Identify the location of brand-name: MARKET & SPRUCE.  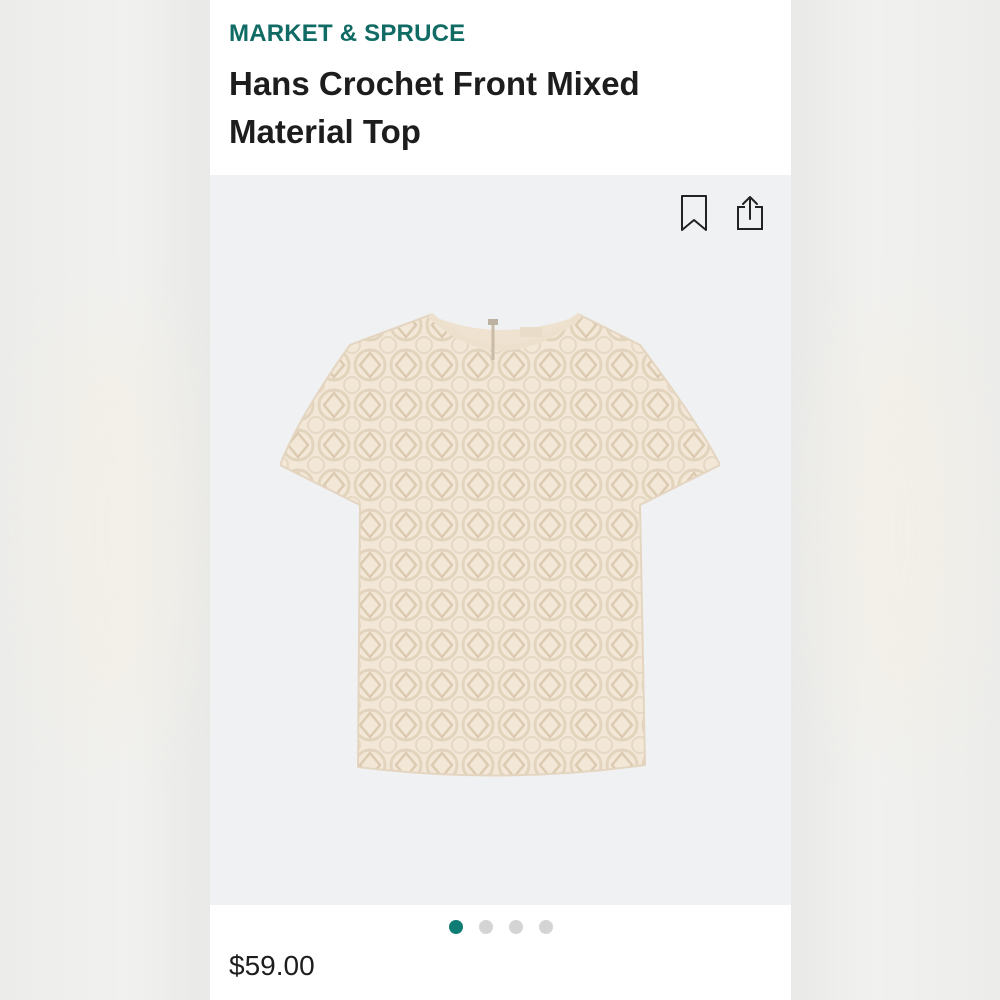
(347, 34).